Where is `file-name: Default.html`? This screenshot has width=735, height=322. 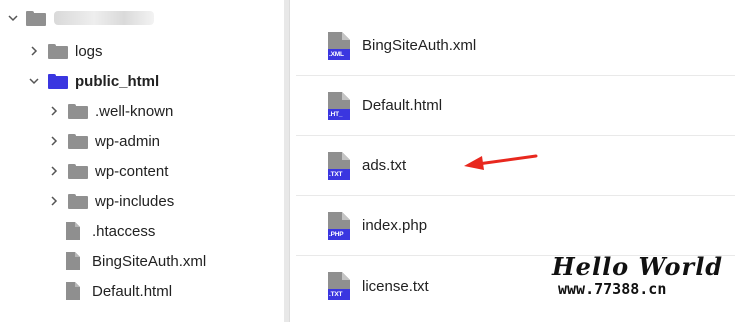
file-name: Default.html is located at coordinates (402, 105).